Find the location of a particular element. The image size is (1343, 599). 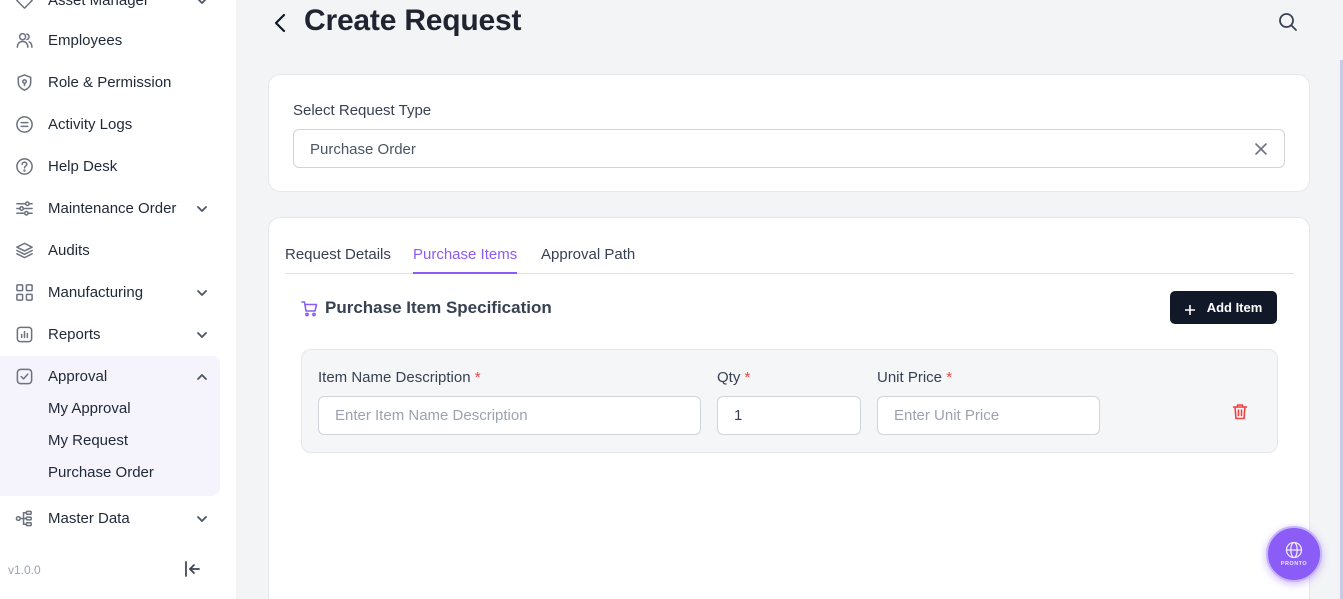

sidebar-item-label: Master Data is located at coordinates (89, 518).